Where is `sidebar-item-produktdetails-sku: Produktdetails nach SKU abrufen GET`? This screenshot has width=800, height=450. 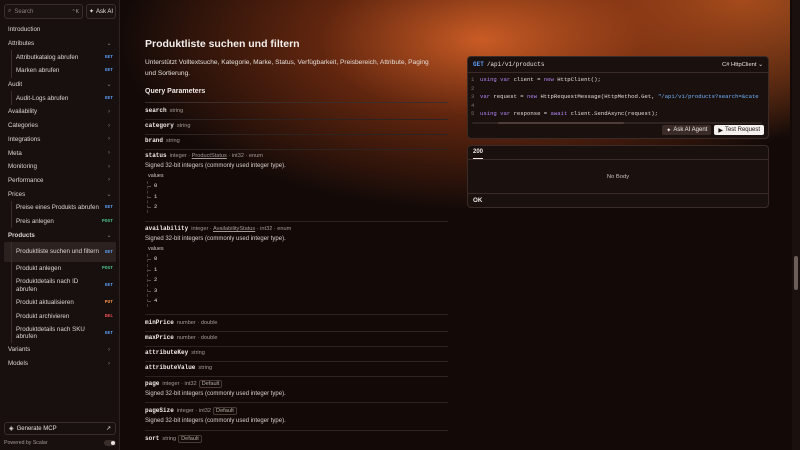 sidebar-item-produktdetails-sku: Produktdetails nach SKU abrufen GET is located at coordinates (60, 333).